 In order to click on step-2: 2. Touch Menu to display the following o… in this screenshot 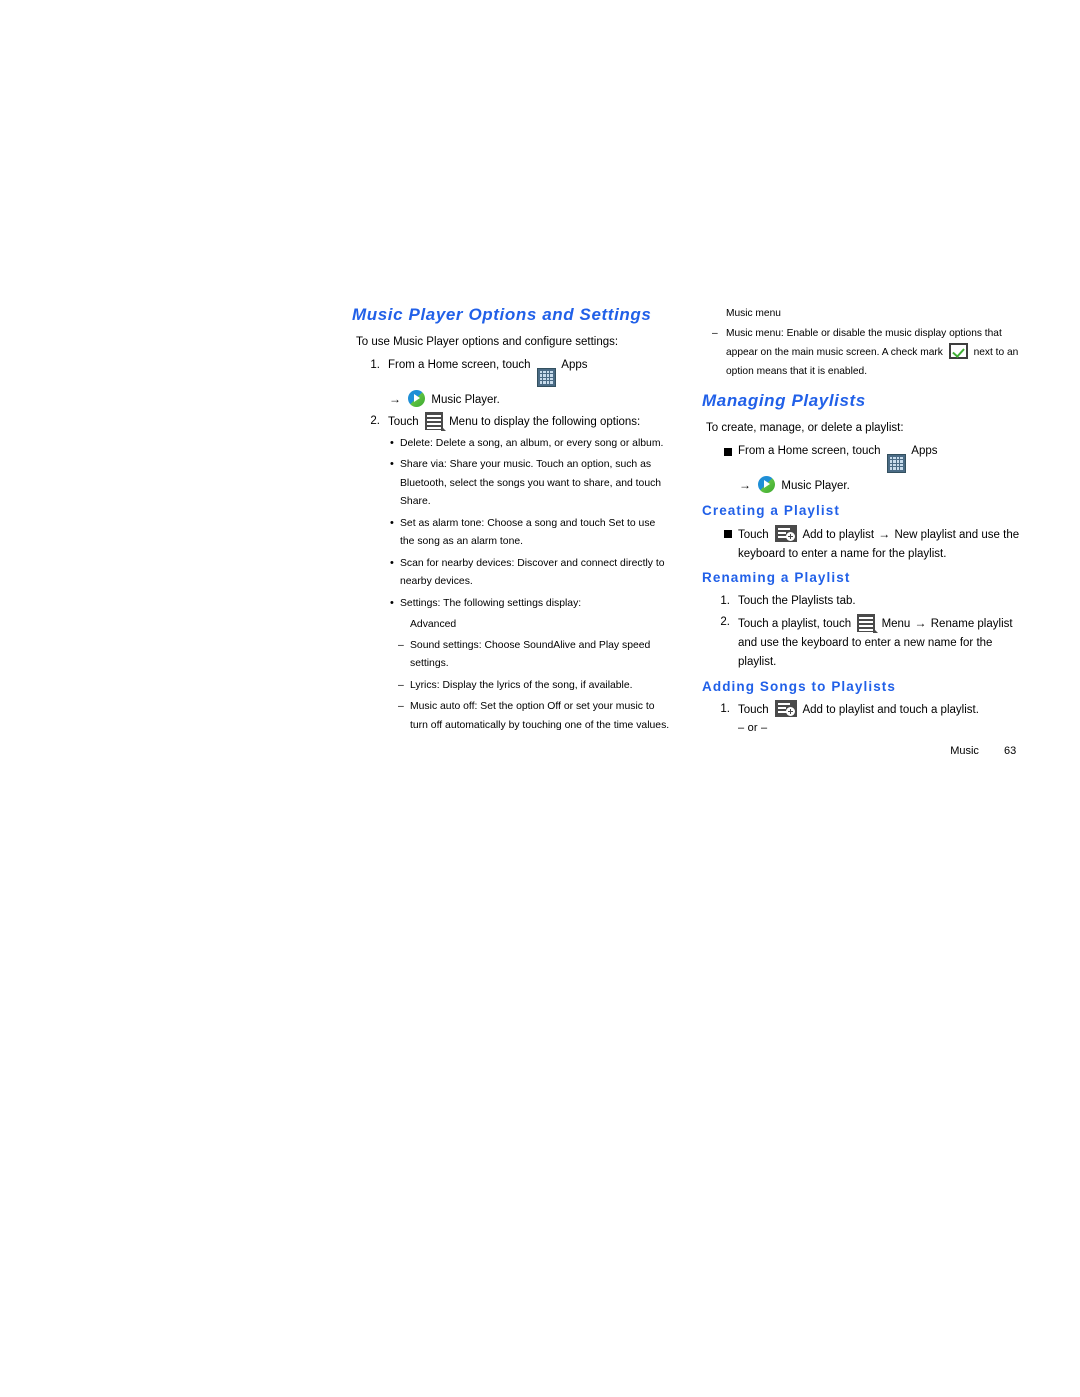, I will do `click(512, 422)`.